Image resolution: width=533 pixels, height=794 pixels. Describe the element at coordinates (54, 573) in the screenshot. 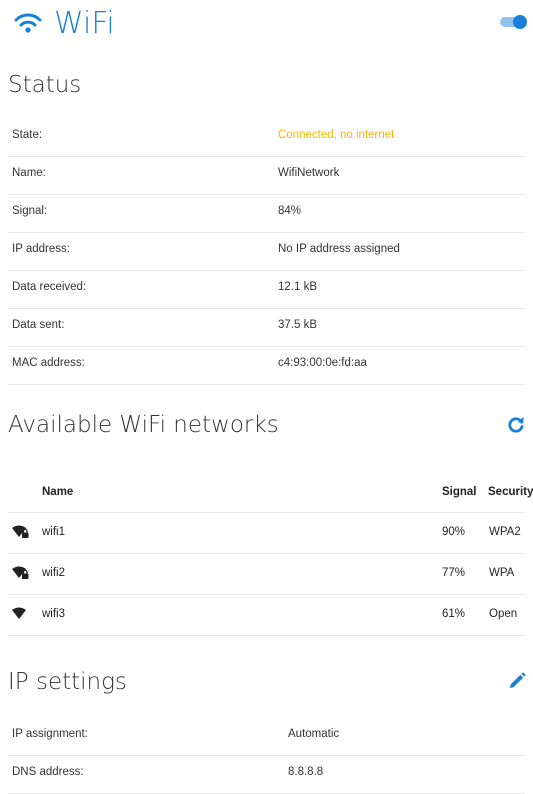

I see `network-name: wifi2` at that location.